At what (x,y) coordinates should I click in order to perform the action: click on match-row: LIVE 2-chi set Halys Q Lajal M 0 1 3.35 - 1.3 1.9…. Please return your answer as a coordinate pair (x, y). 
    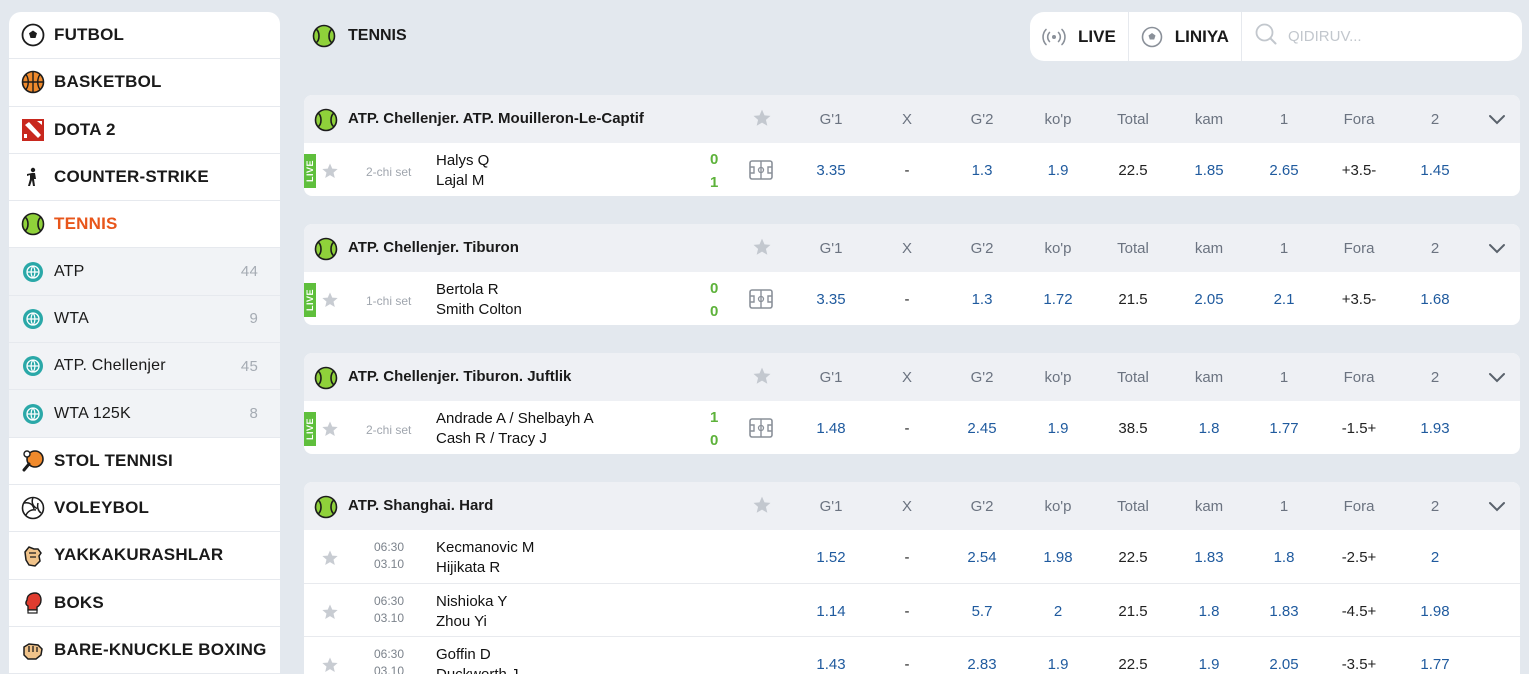
    Looking at the image, I should click on (912, 169).